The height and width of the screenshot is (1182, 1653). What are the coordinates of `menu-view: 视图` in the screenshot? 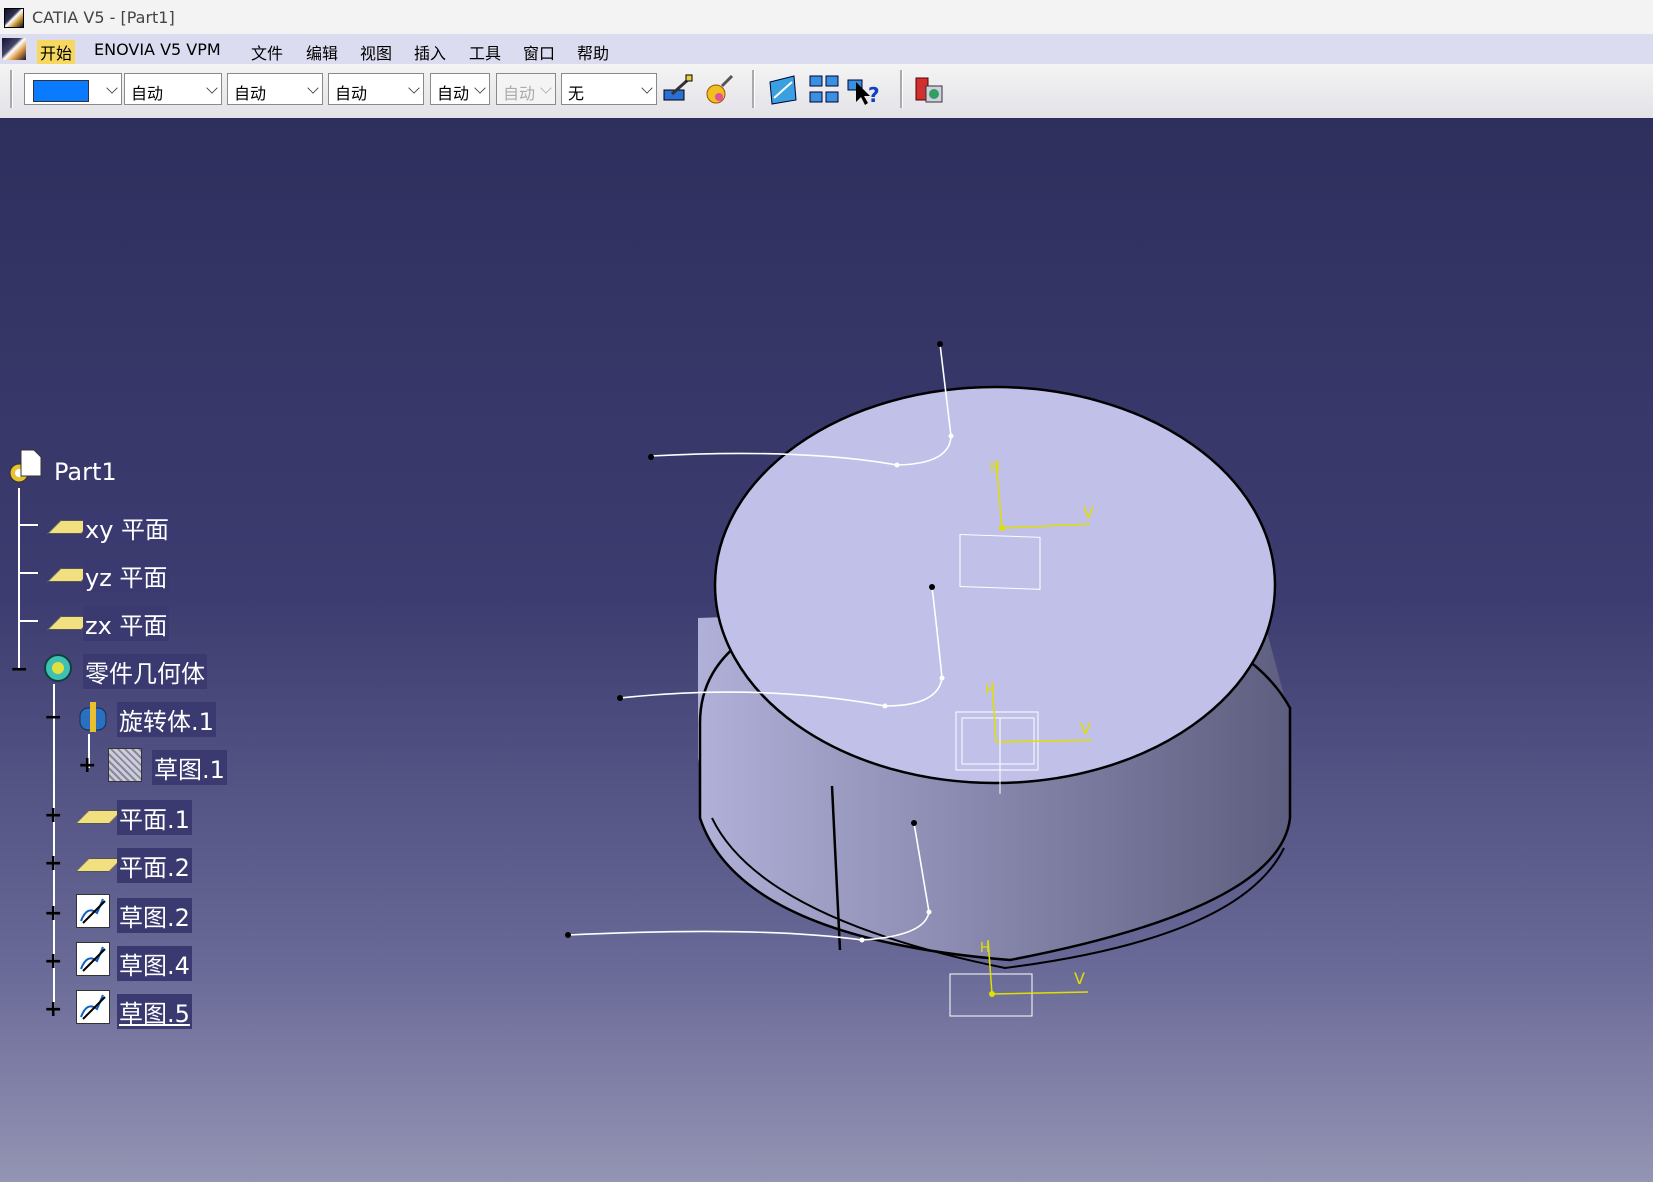 It's located at (376, 52).